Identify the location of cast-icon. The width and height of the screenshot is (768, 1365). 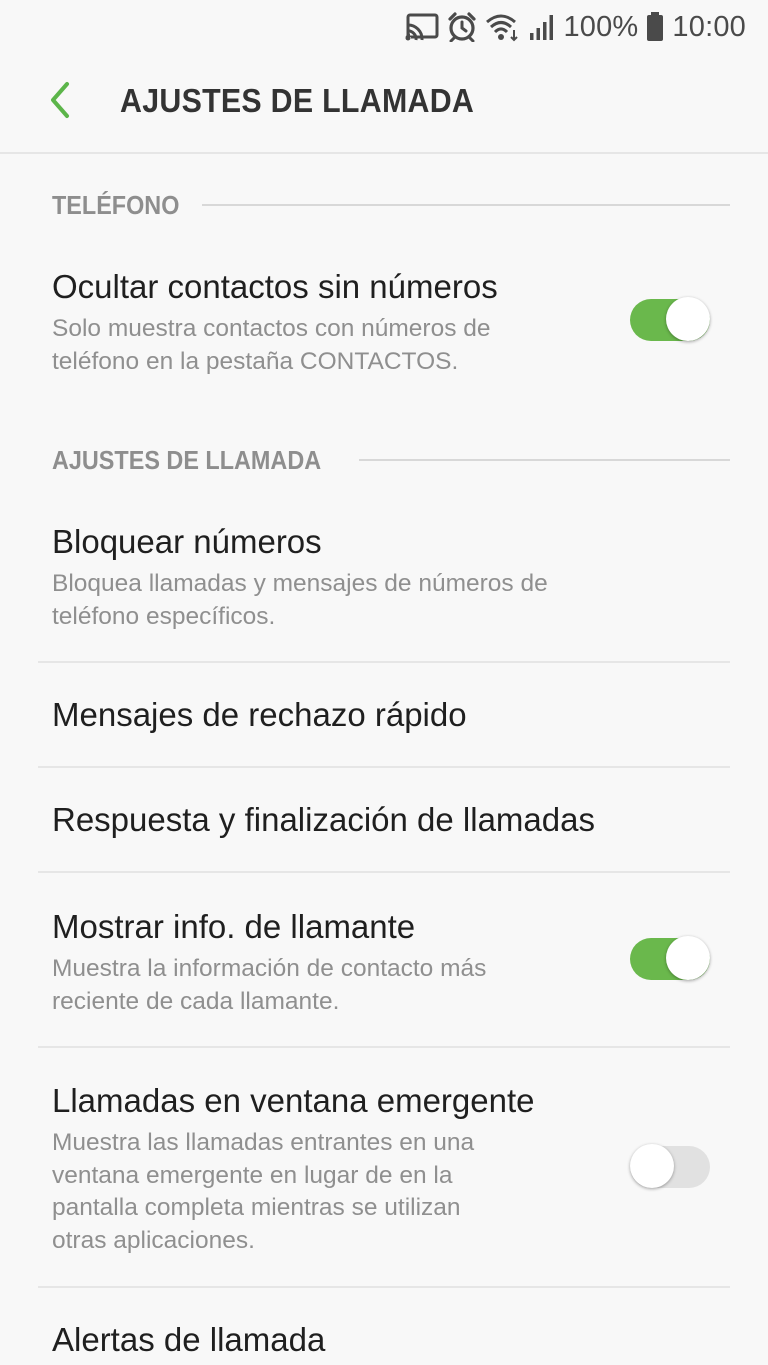
(422, 27).